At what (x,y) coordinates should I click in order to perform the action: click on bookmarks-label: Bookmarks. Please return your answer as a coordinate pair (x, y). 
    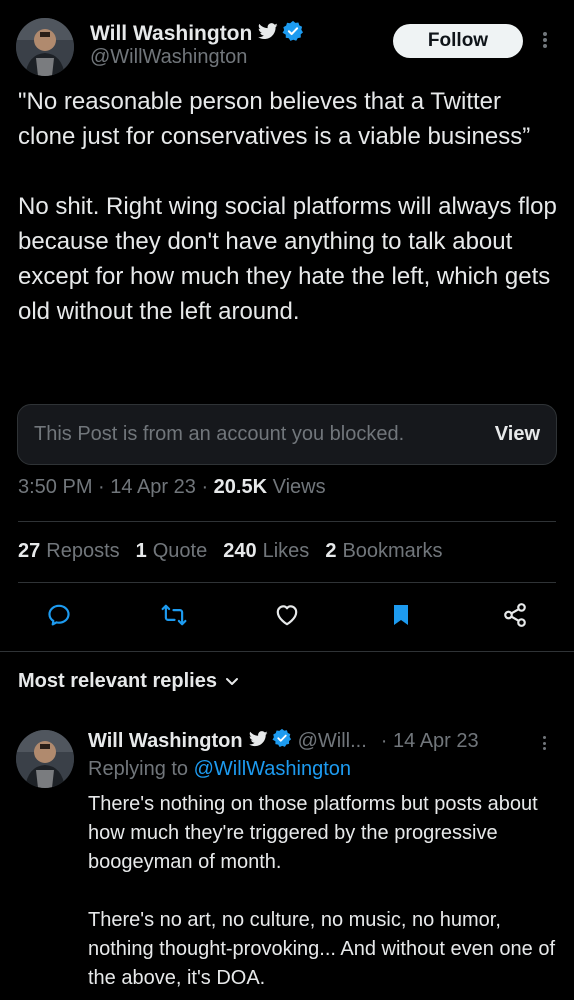
    Looking at the image, I should click on (392, 551).